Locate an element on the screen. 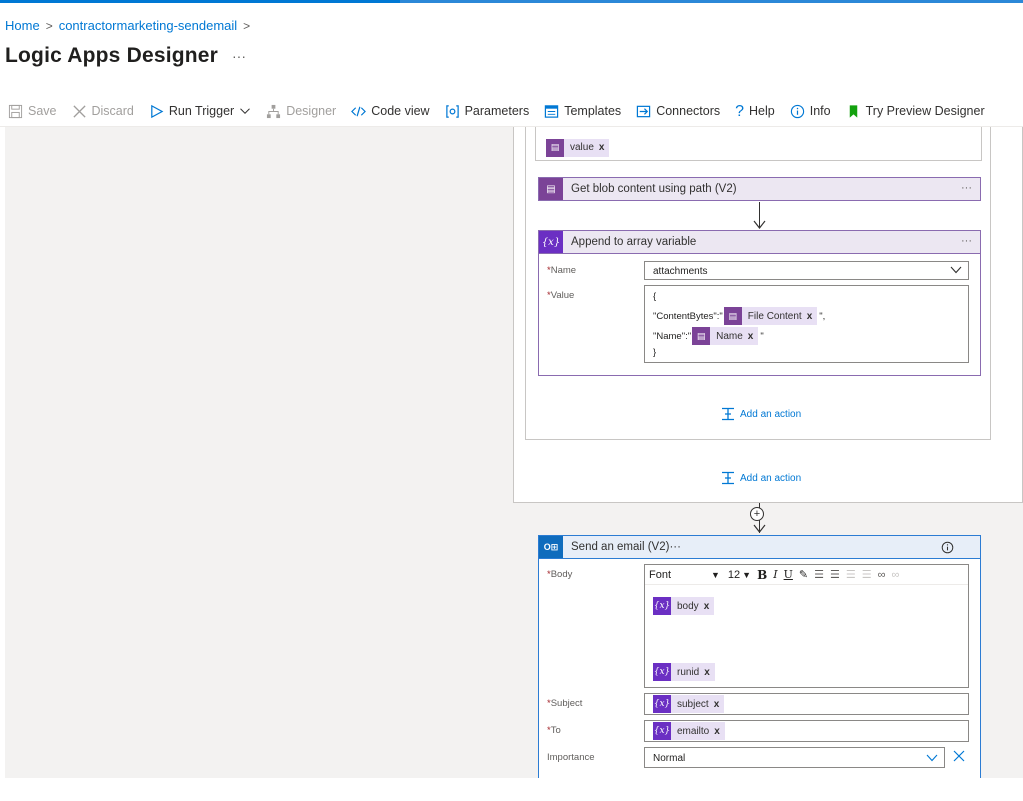 The width and height of the screenshot is (1023, 801). append-to-array-action: {x} Append to array variable ··· is located at coordinates (759, 242).